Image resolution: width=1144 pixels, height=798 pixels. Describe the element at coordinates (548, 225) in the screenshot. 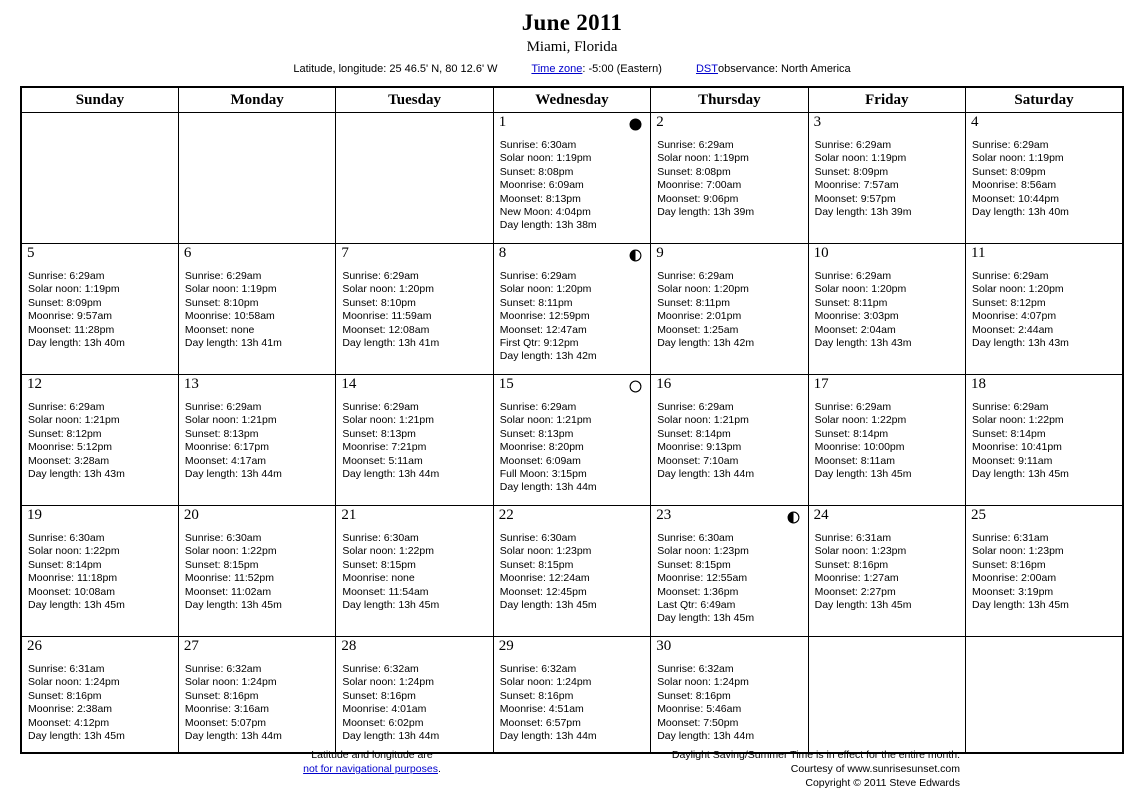

I see `day-detail-line: Day length: 13h 38m` at that location.